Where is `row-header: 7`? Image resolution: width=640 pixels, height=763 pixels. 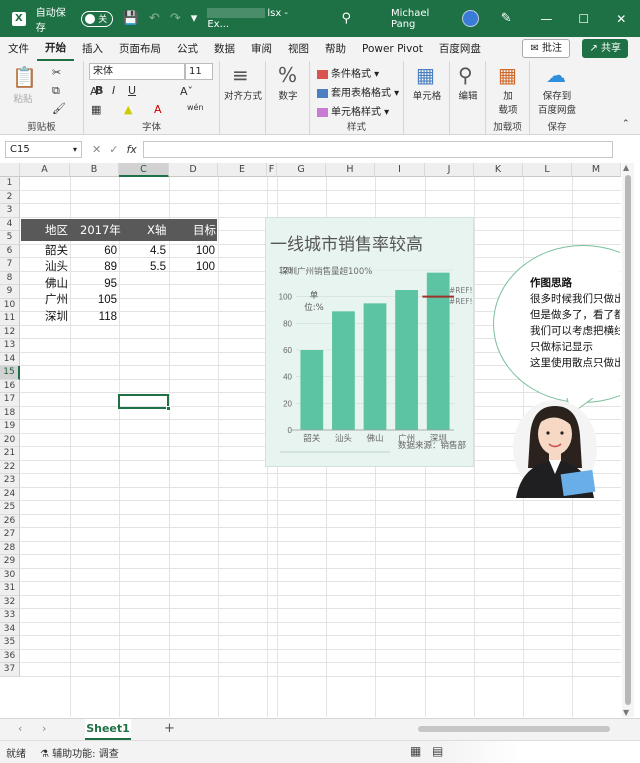 row-header: 7 is located at coordinates (10, 265).